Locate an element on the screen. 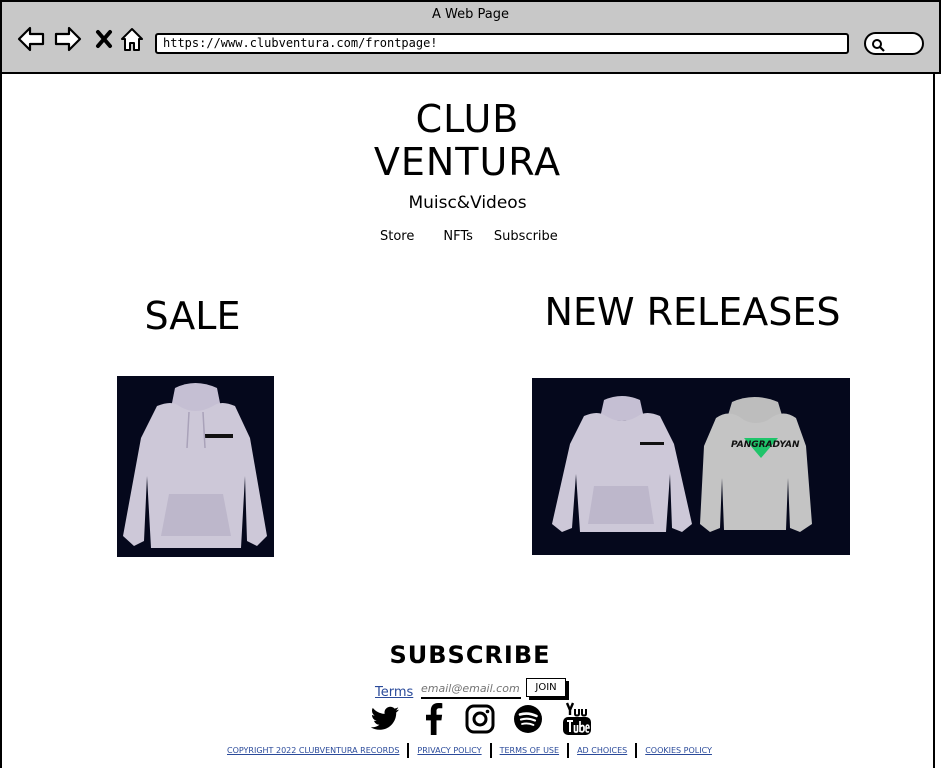 The height and width of the screenshot is (768, 941). terms-link: Terms is located at coordinates (394, 692).